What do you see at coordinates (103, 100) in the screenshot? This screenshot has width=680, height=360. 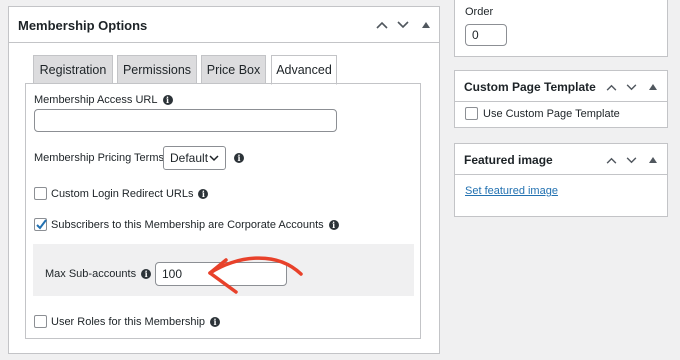 I see `access-url-label: Membership Access URL i` at bounding box center [103, 100].